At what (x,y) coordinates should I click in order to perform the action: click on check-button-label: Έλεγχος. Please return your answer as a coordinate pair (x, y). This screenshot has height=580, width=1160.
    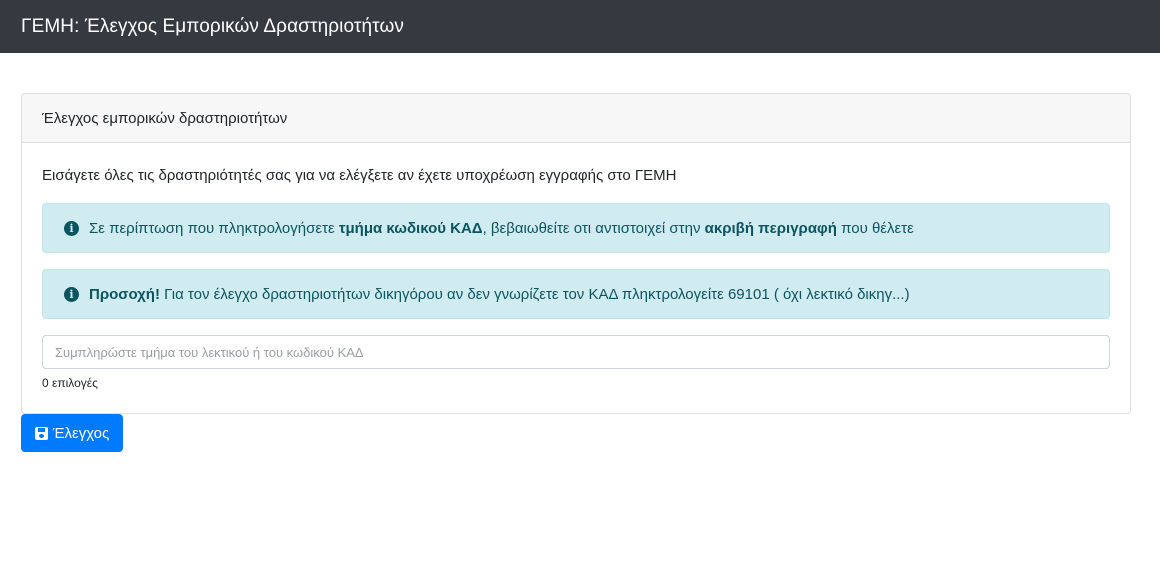
    Looking at the image, I should click on (81, 433).